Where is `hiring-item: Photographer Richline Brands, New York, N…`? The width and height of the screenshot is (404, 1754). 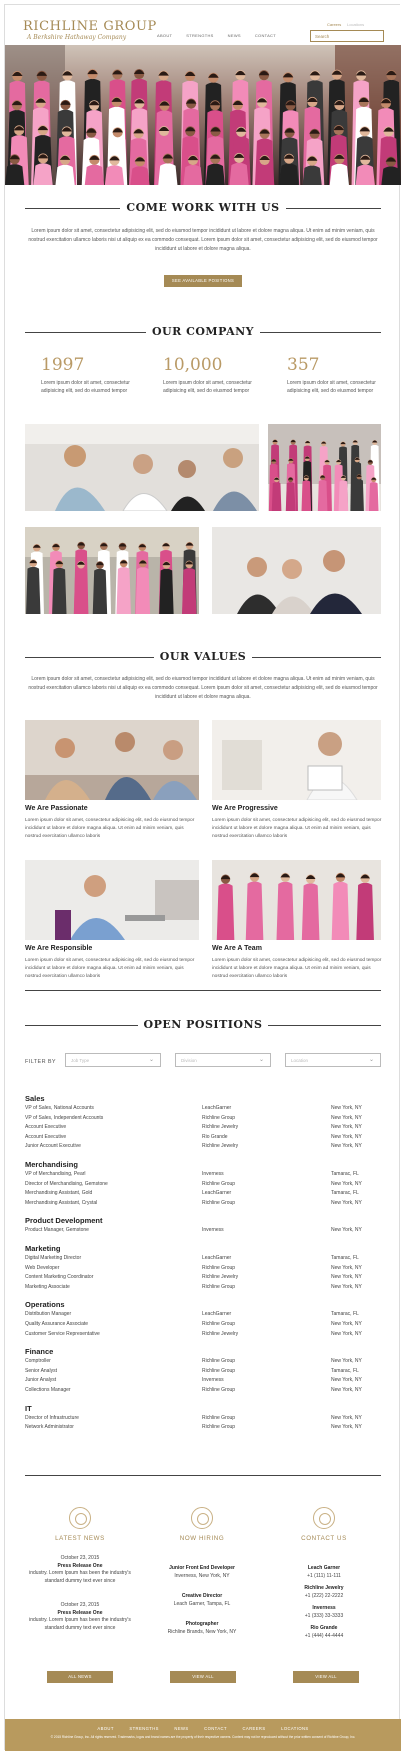
hiring-item: Photographer Richline Brands, New York, N… is located at coordinates (202, 1628).